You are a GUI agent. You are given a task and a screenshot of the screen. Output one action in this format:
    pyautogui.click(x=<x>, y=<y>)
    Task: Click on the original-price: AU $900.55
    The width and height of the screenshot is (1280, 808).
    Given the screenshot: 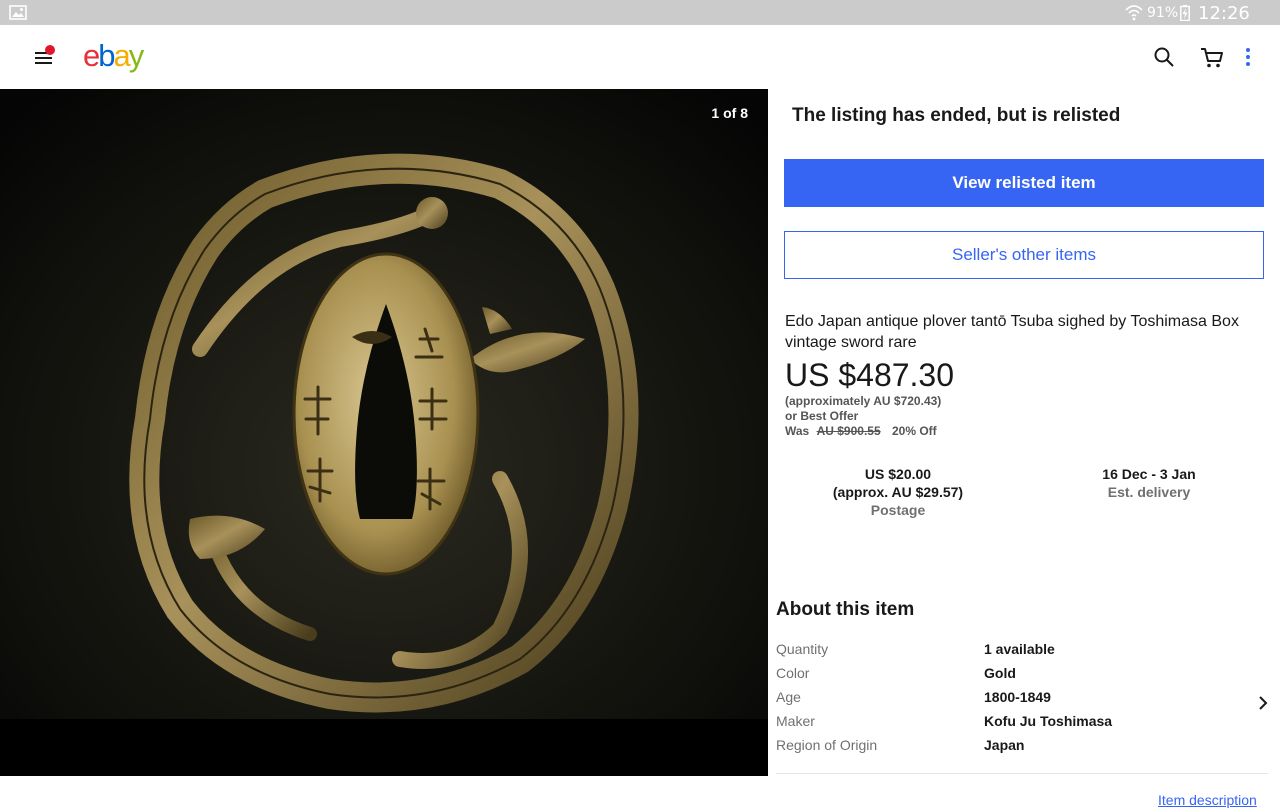 What is the action you would take?
    pyautogui.click(x=848, y=431)
    